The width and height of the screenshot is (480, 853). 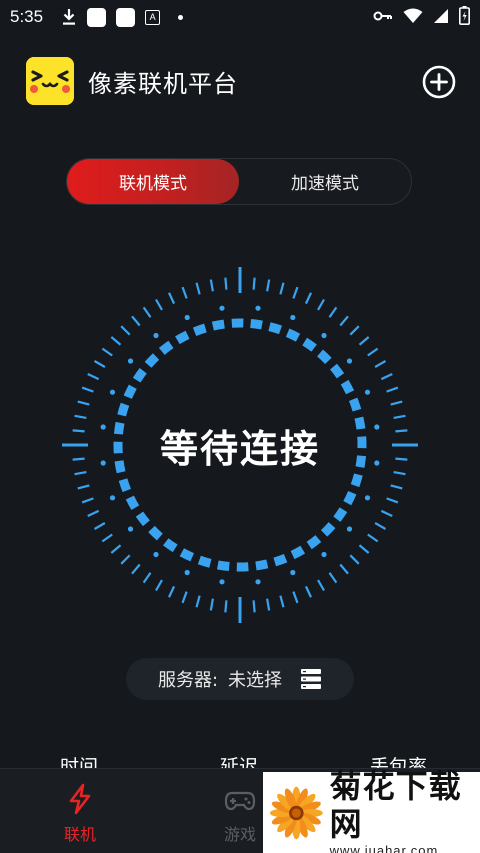 I want to click on nav-label-games: 游戏, so click(x=239, y=834).